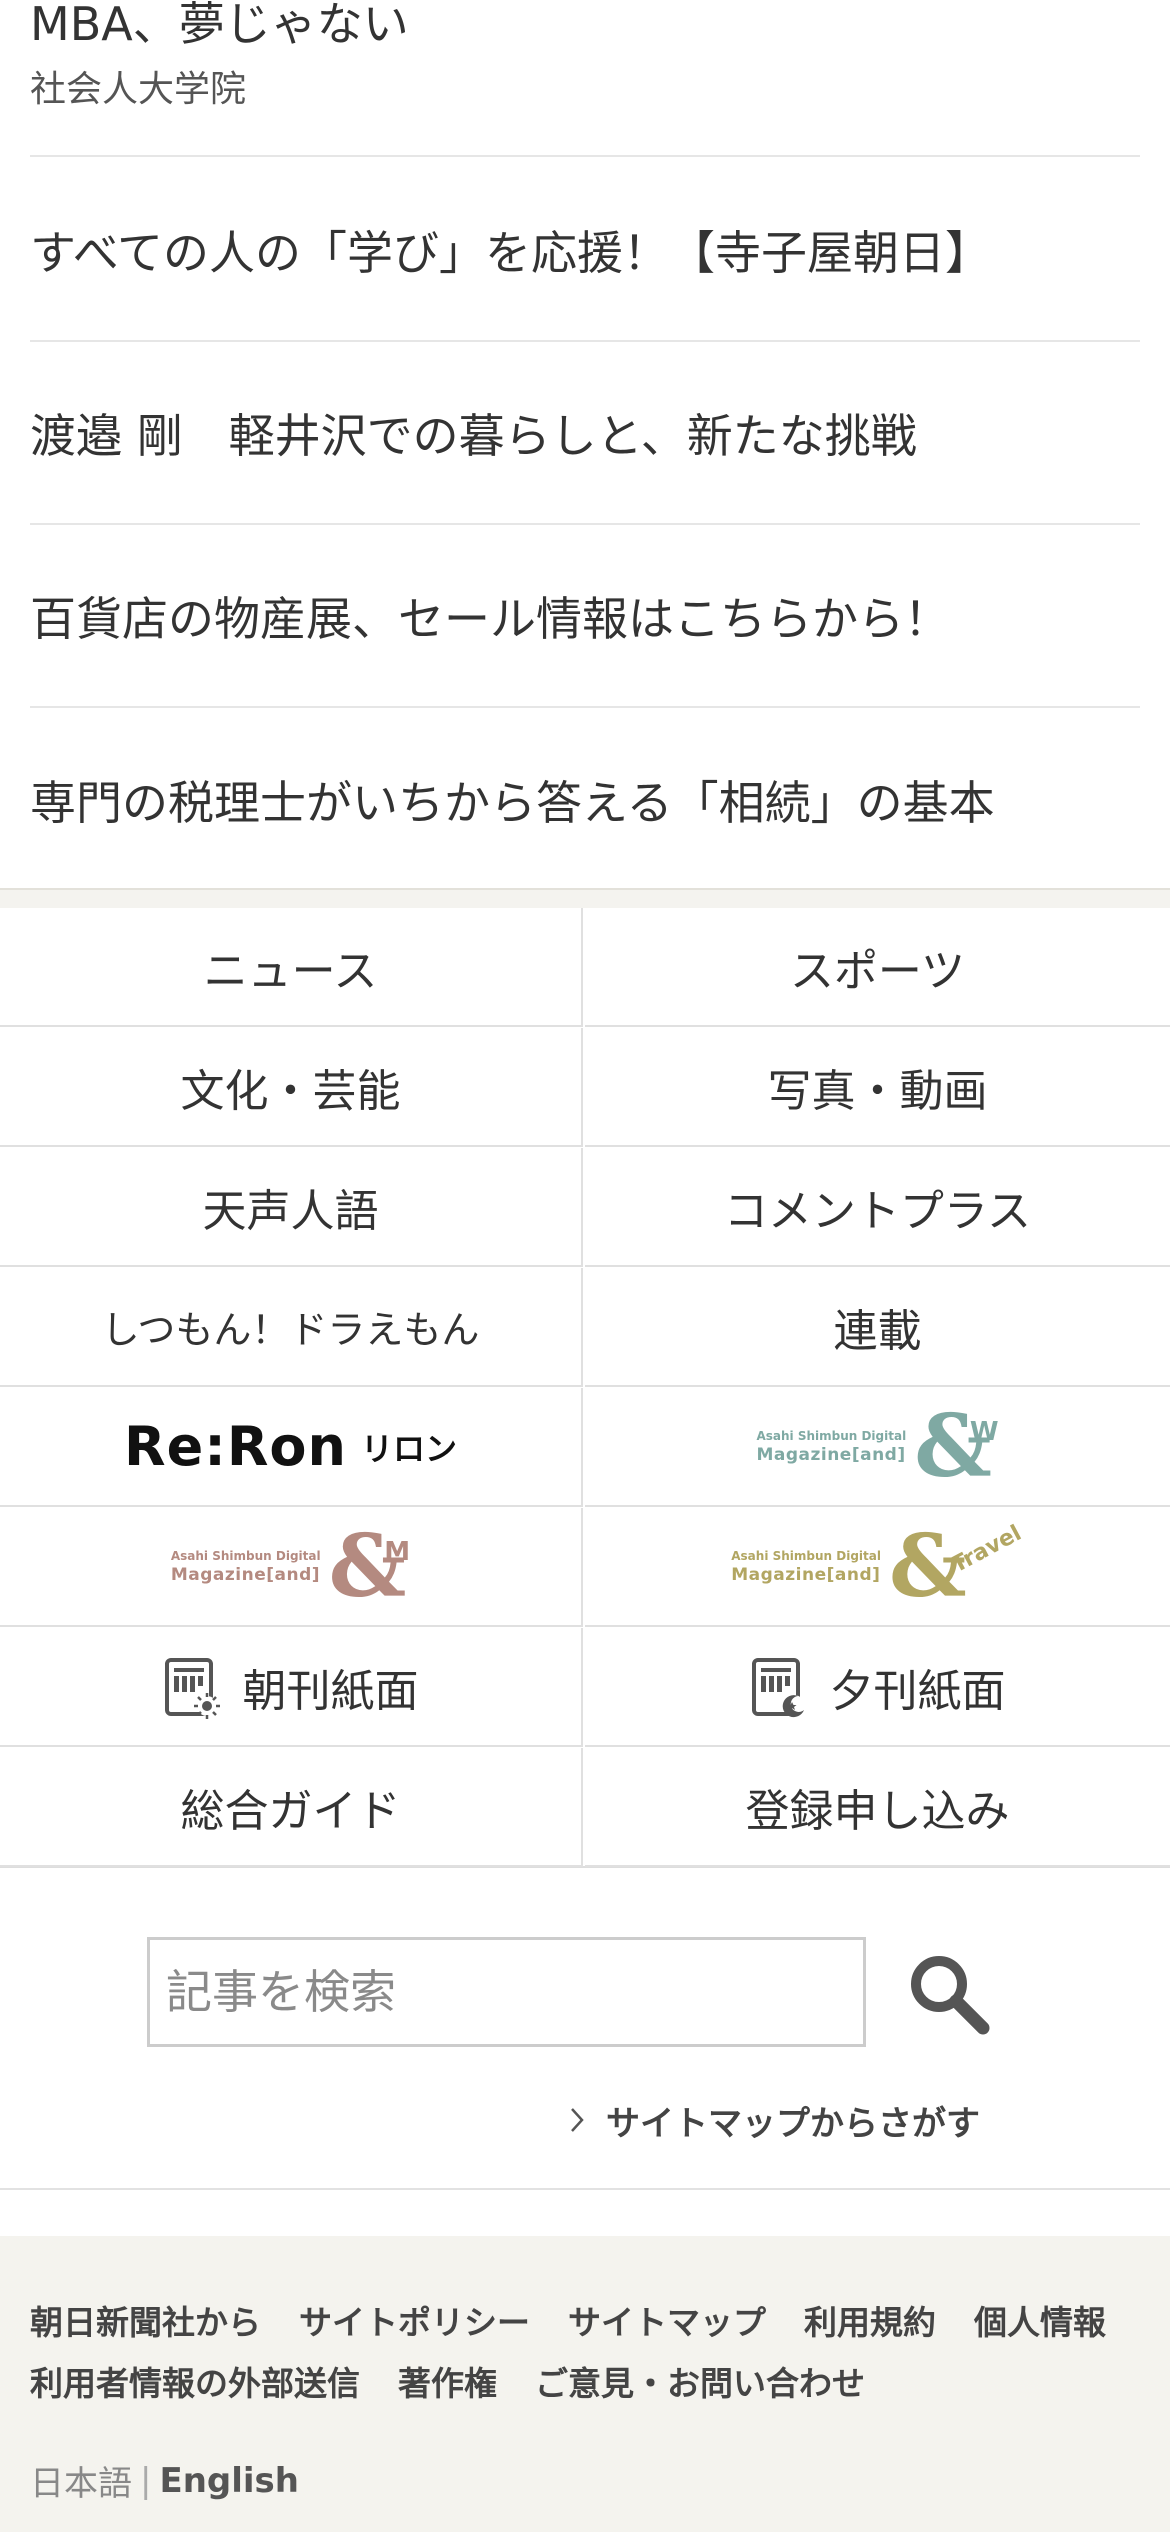  What do you see at coordinates (510, 252) in the screenshot?
I see `promo-label: すべての人の「学び」を応援！【寺子屋朝日】` at bounding box center [510, 252].